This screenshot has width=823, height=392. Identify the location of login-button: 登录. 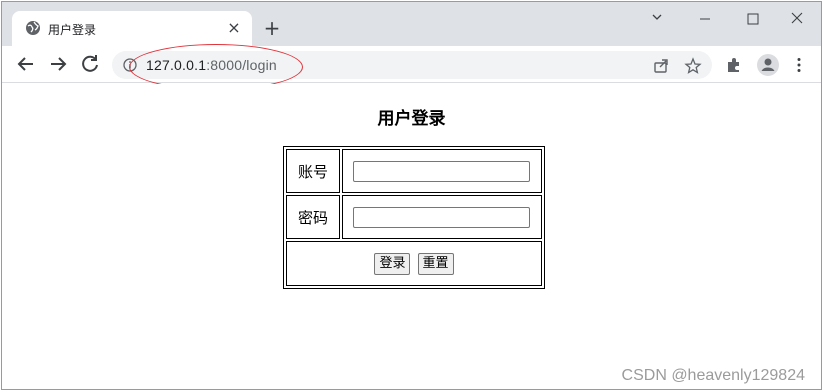
(392, 264).